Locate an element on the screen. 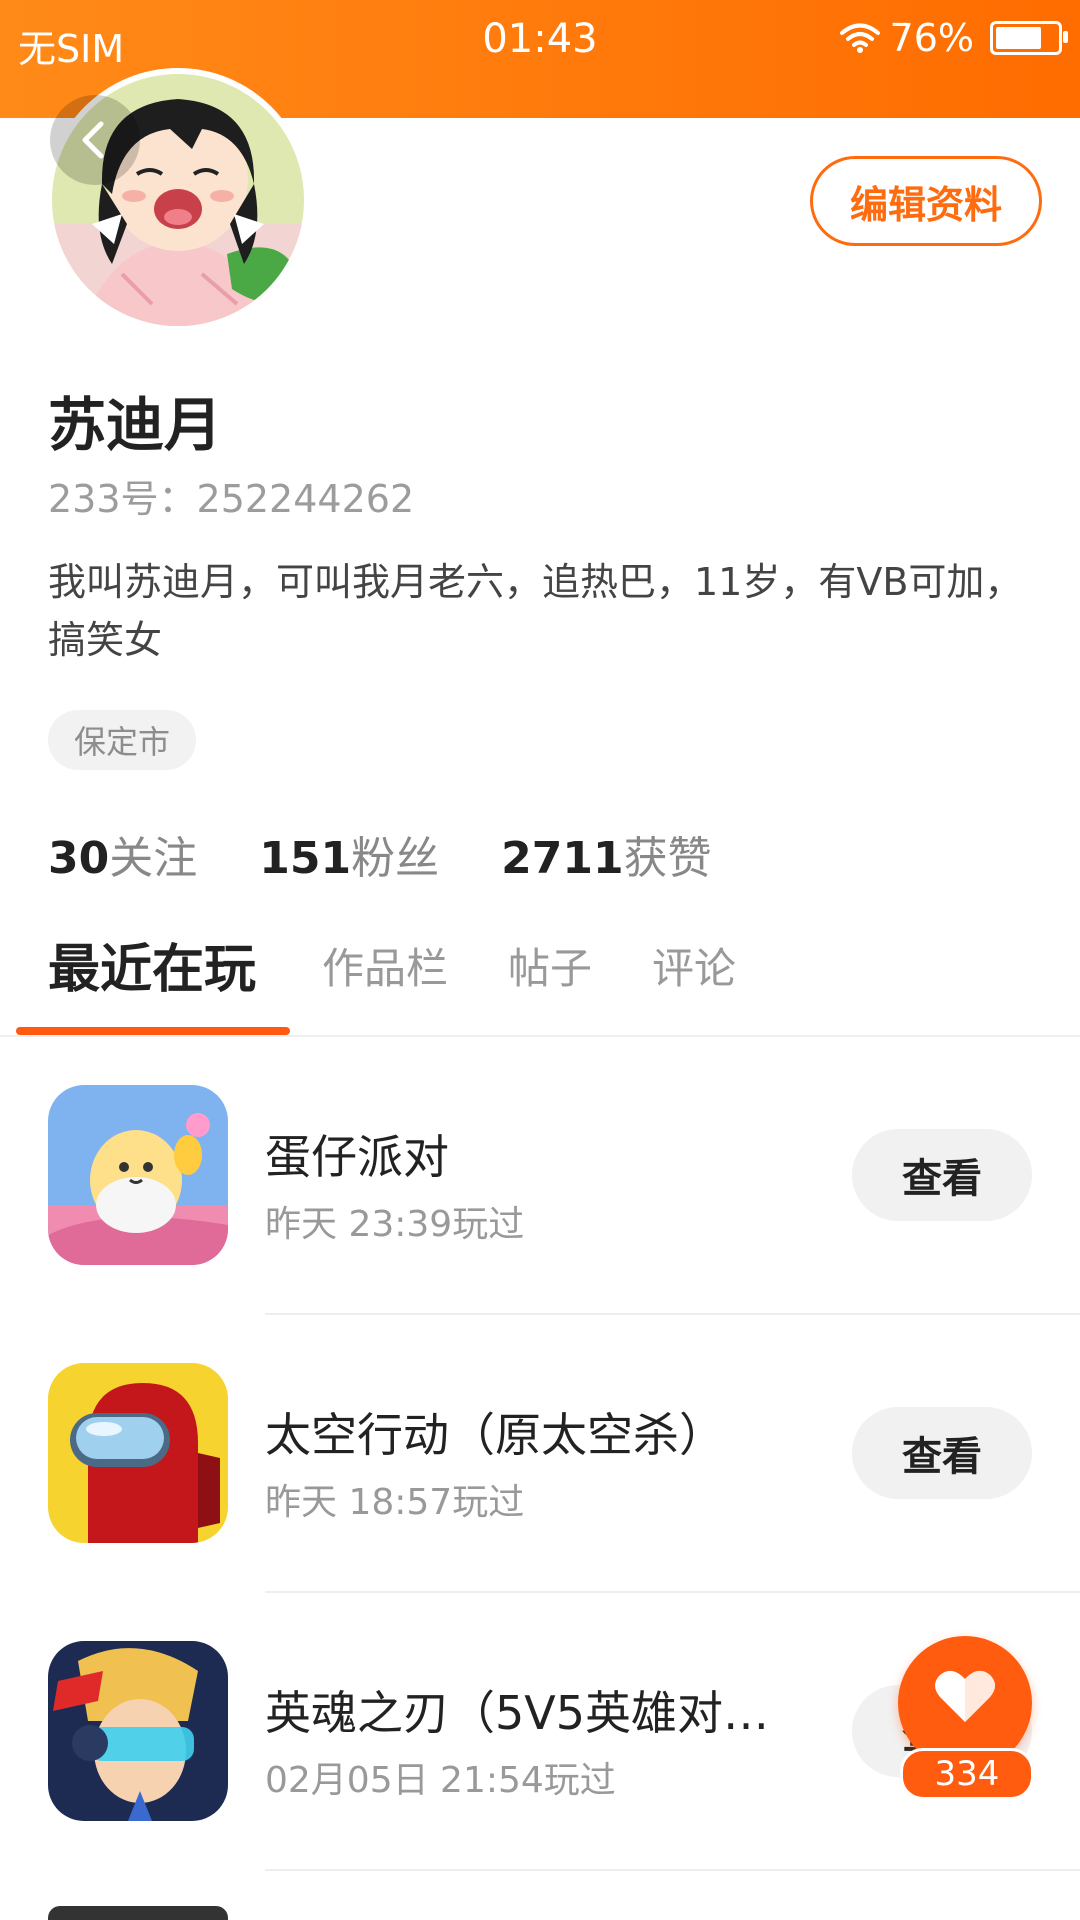 The height and width of the screenshot is (1920, 1080). heart-icon is located at coordinates (965, 1696).